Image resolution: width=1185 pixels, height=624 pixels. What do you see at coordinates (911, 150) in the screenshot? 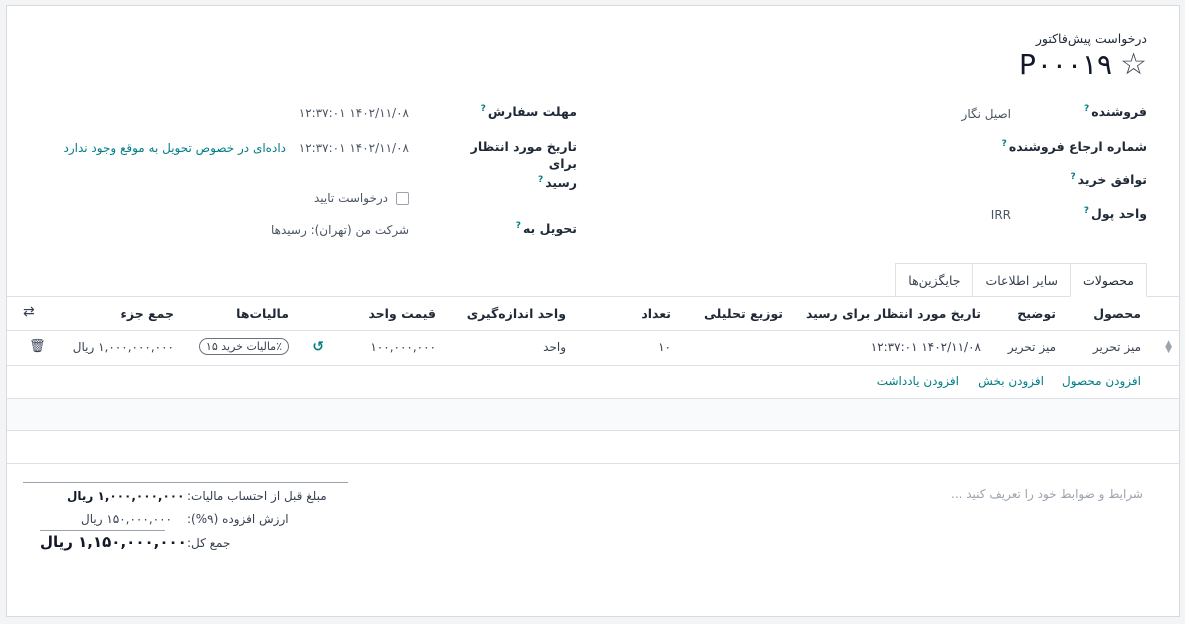
I see `vendor-reference-field` at bounding box center [911, 150].